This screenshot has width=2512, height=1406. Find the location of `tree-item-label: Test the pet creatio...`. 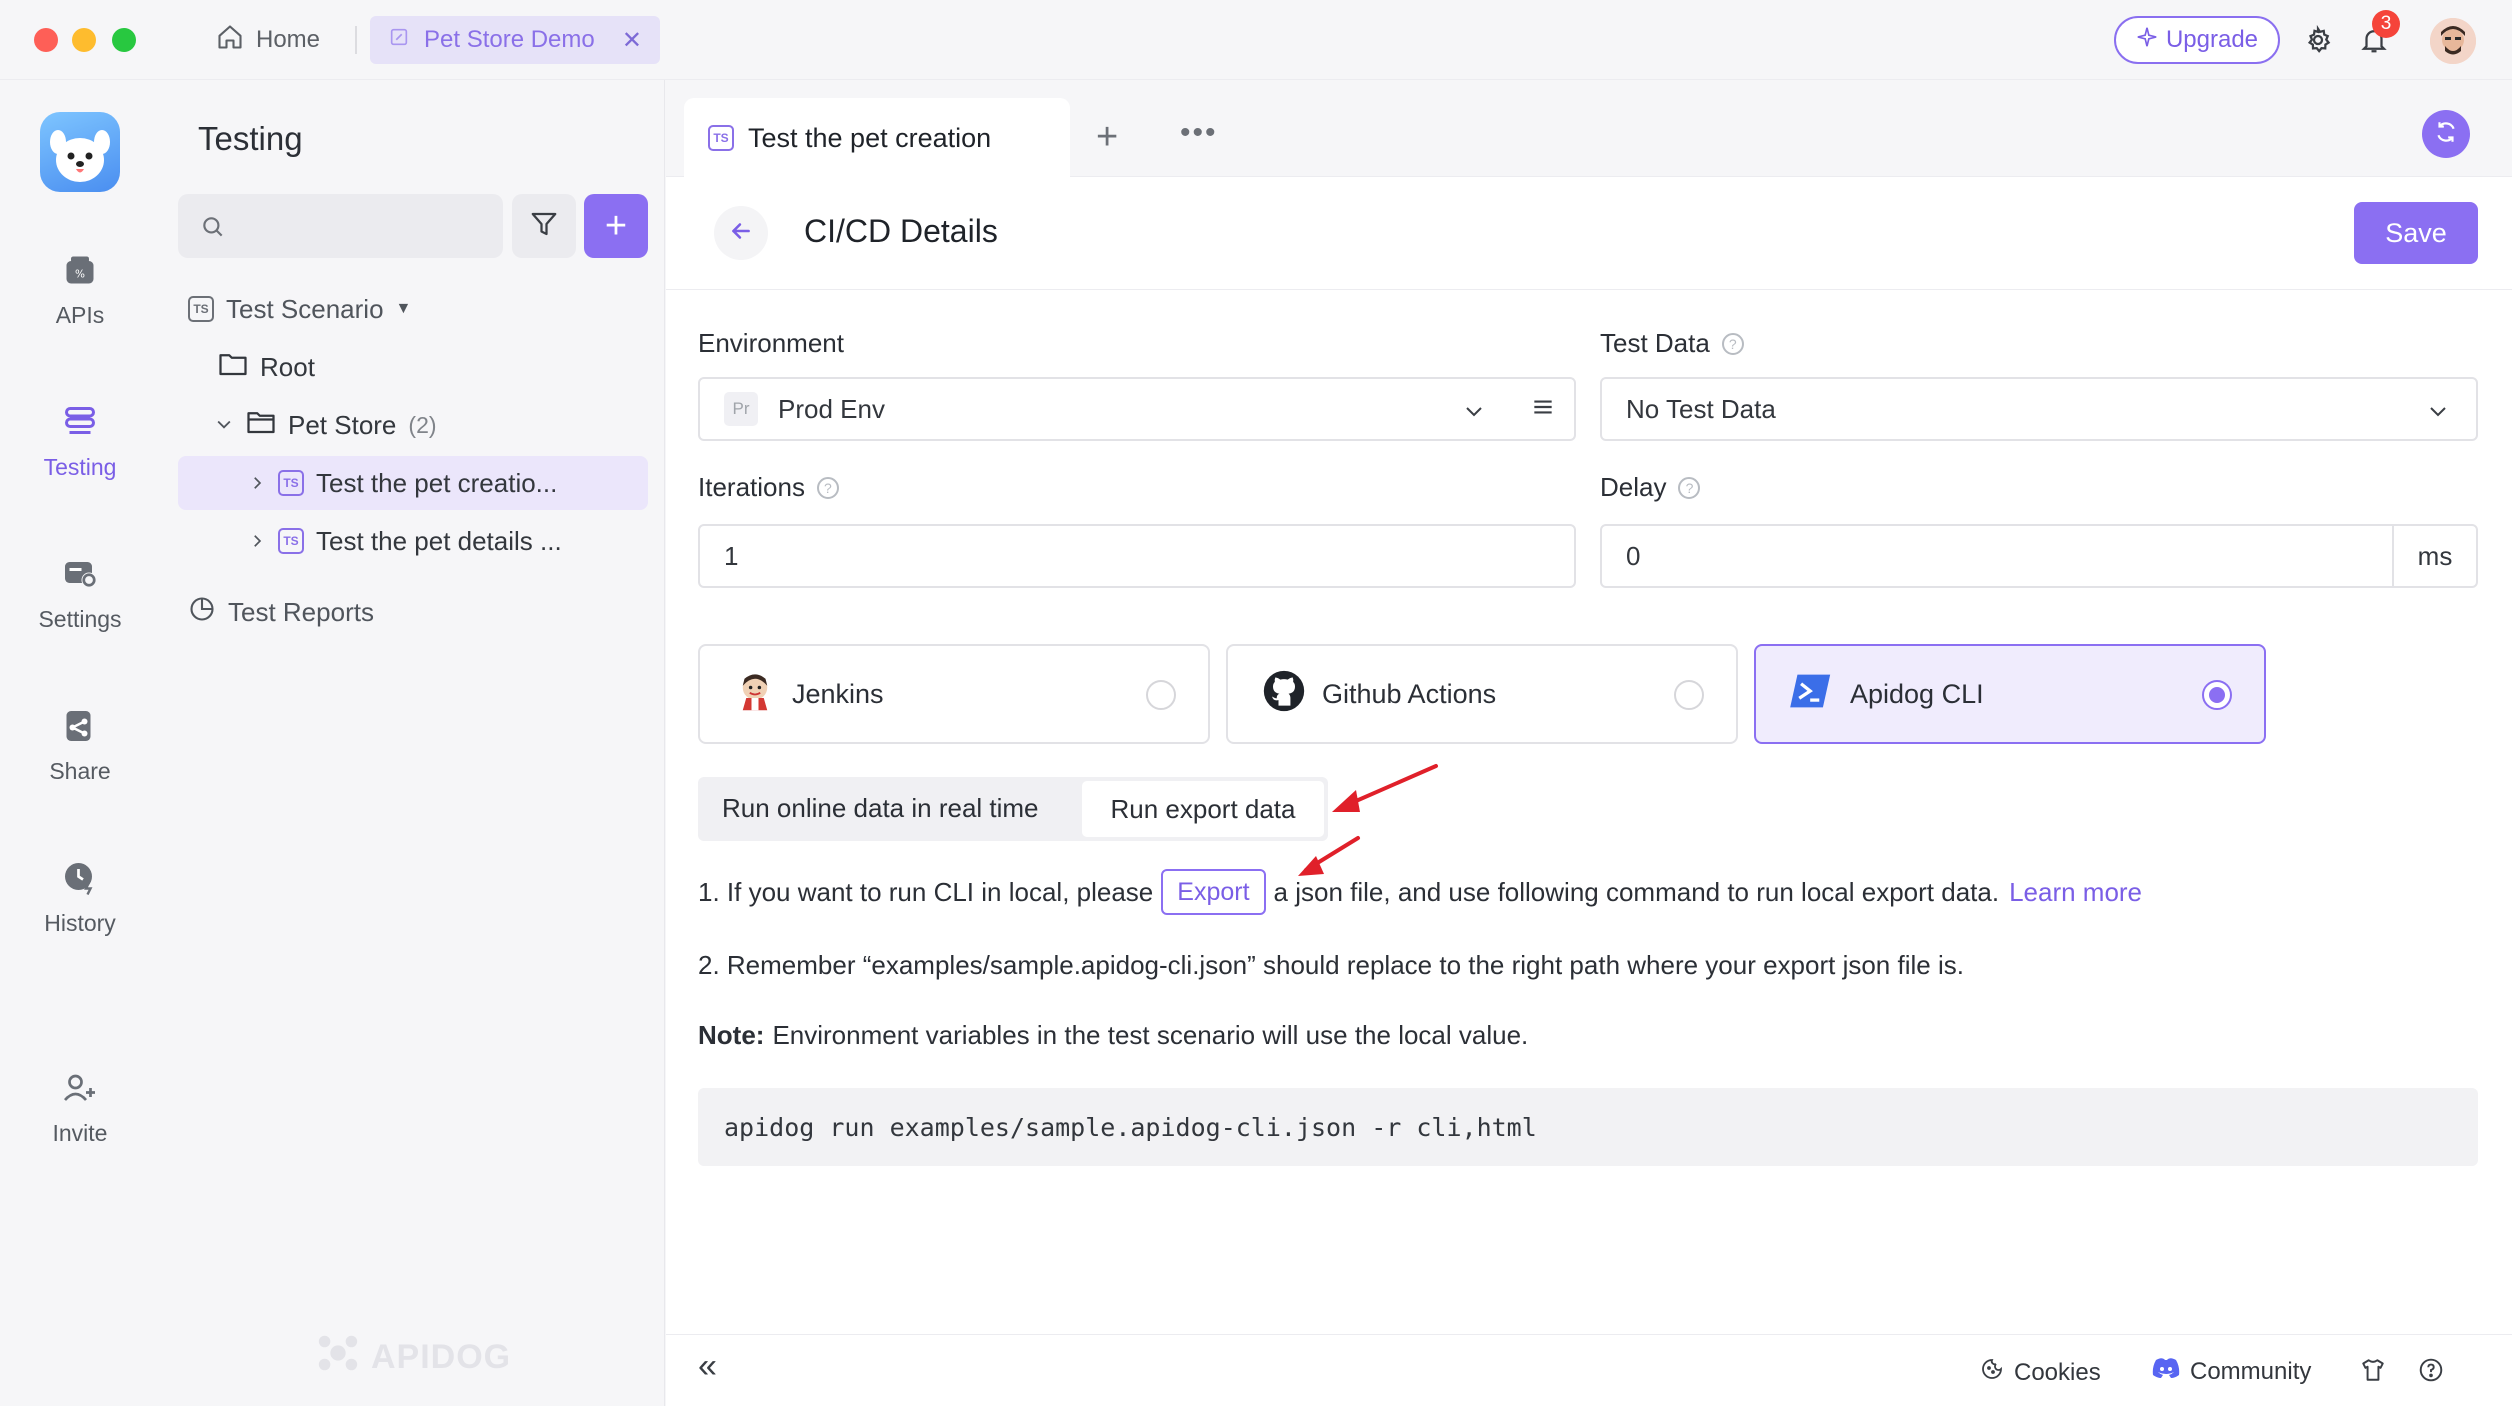

tree-item-label: Test the pet creatio... is located at coordinates (437, 482).